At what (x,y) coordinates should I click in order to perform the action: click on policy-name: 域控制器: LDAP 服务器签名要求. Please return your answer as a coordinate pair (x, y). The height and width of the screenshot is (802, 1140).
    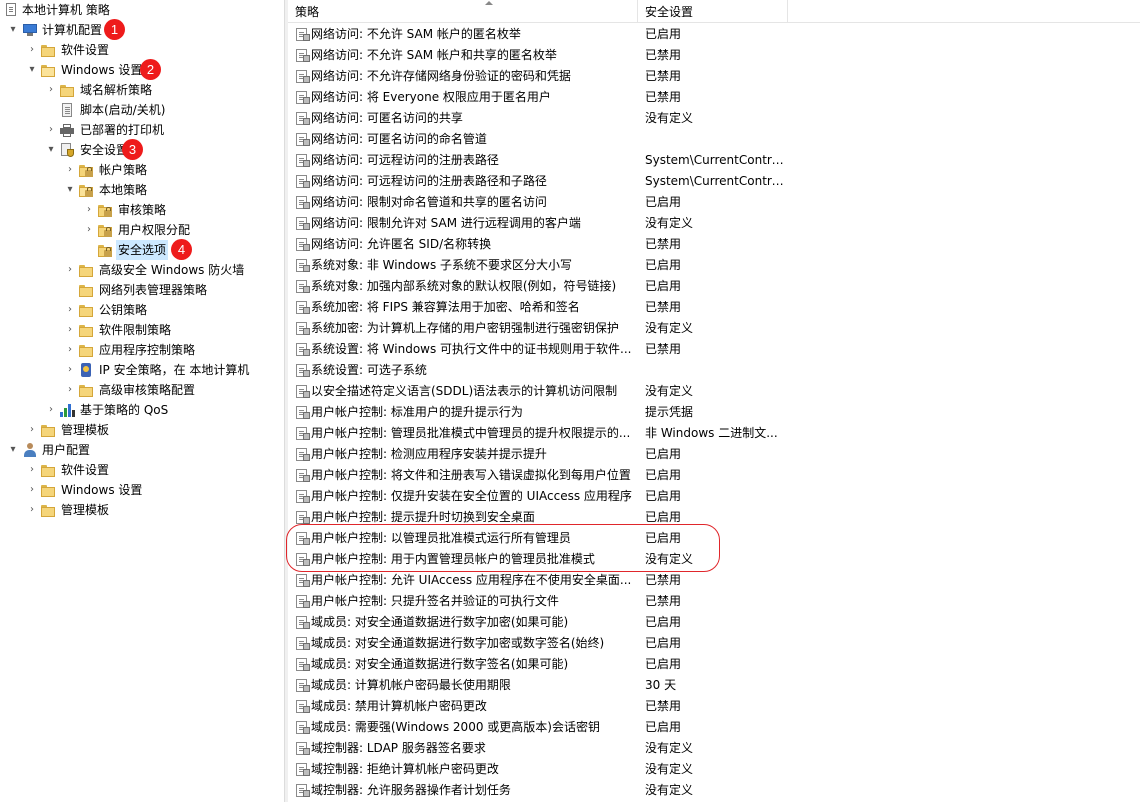
    Looking at the image, I should click on (398, 748).